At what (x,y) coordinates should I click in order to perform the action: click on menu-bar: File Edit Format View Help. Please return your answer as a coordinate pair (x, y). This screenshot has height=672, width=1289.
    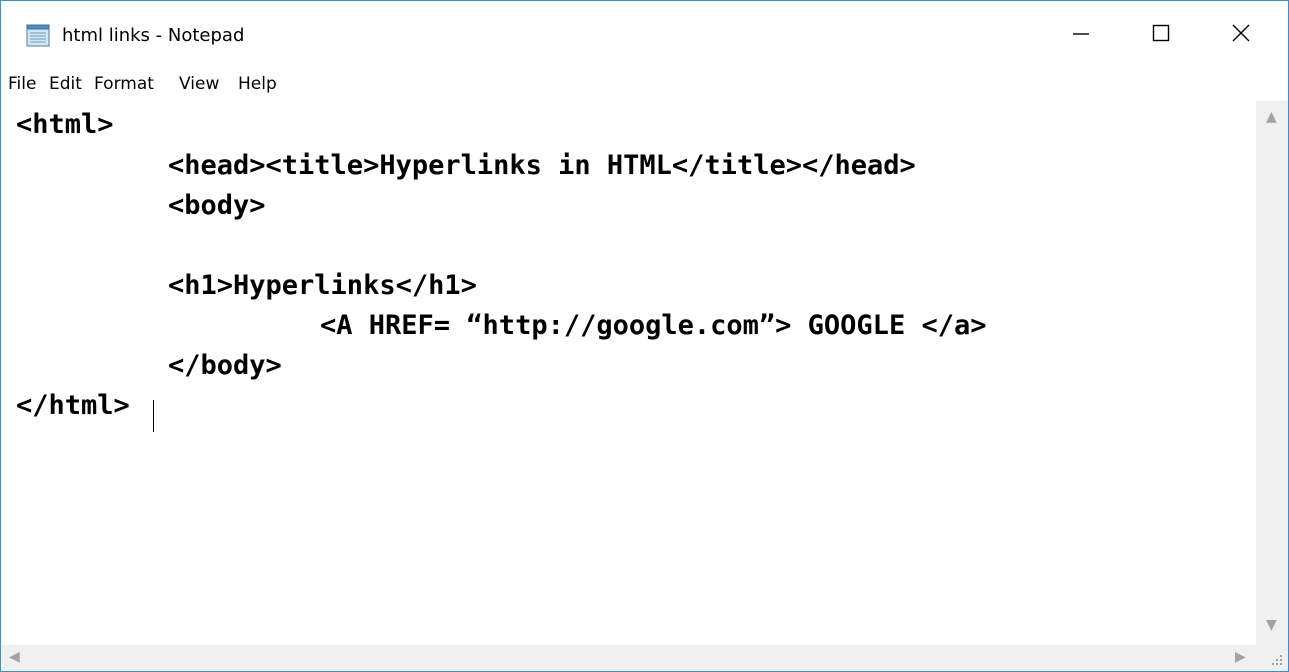
    Looking at the image, I should click on (644, 84).